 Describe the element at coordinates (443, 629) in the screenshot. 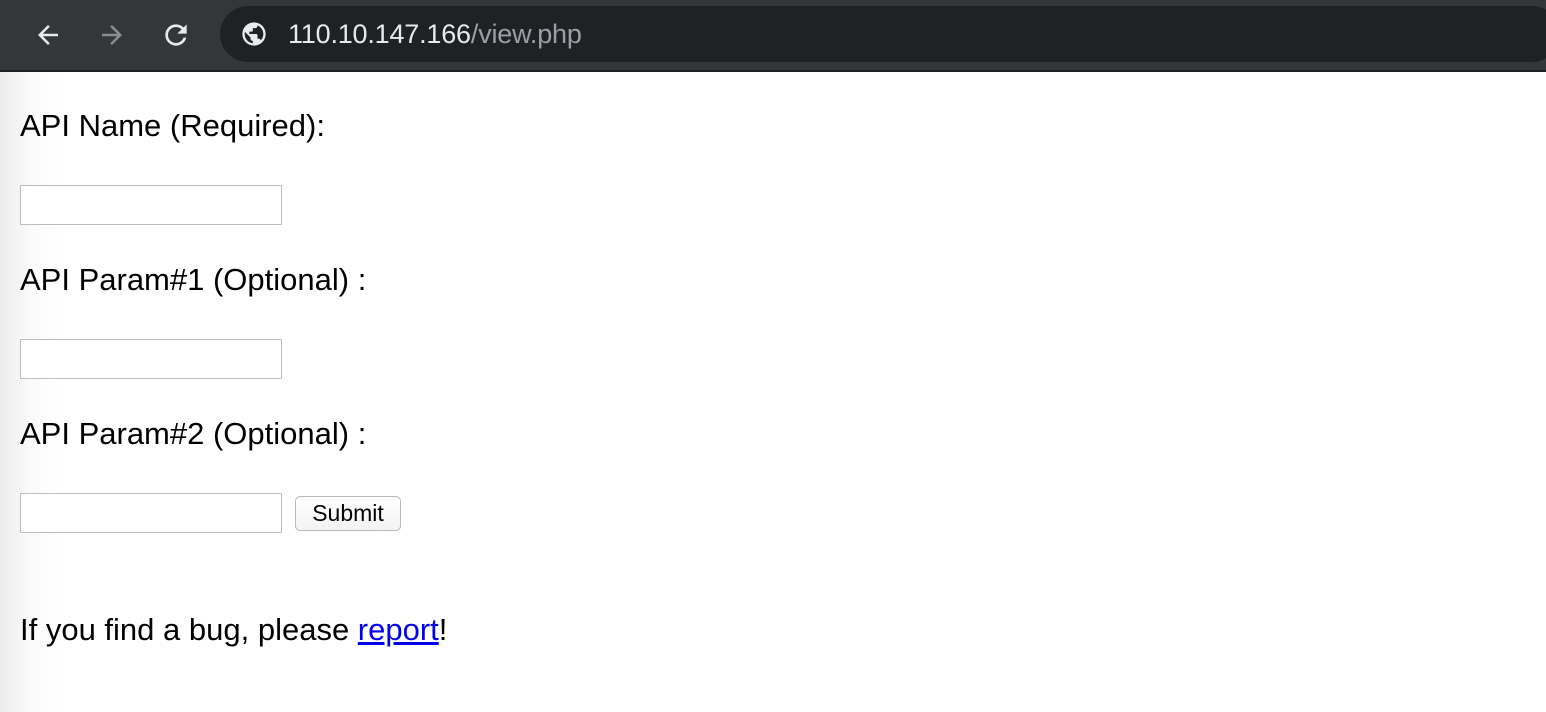

I see `footer-text-after: !` at that location.